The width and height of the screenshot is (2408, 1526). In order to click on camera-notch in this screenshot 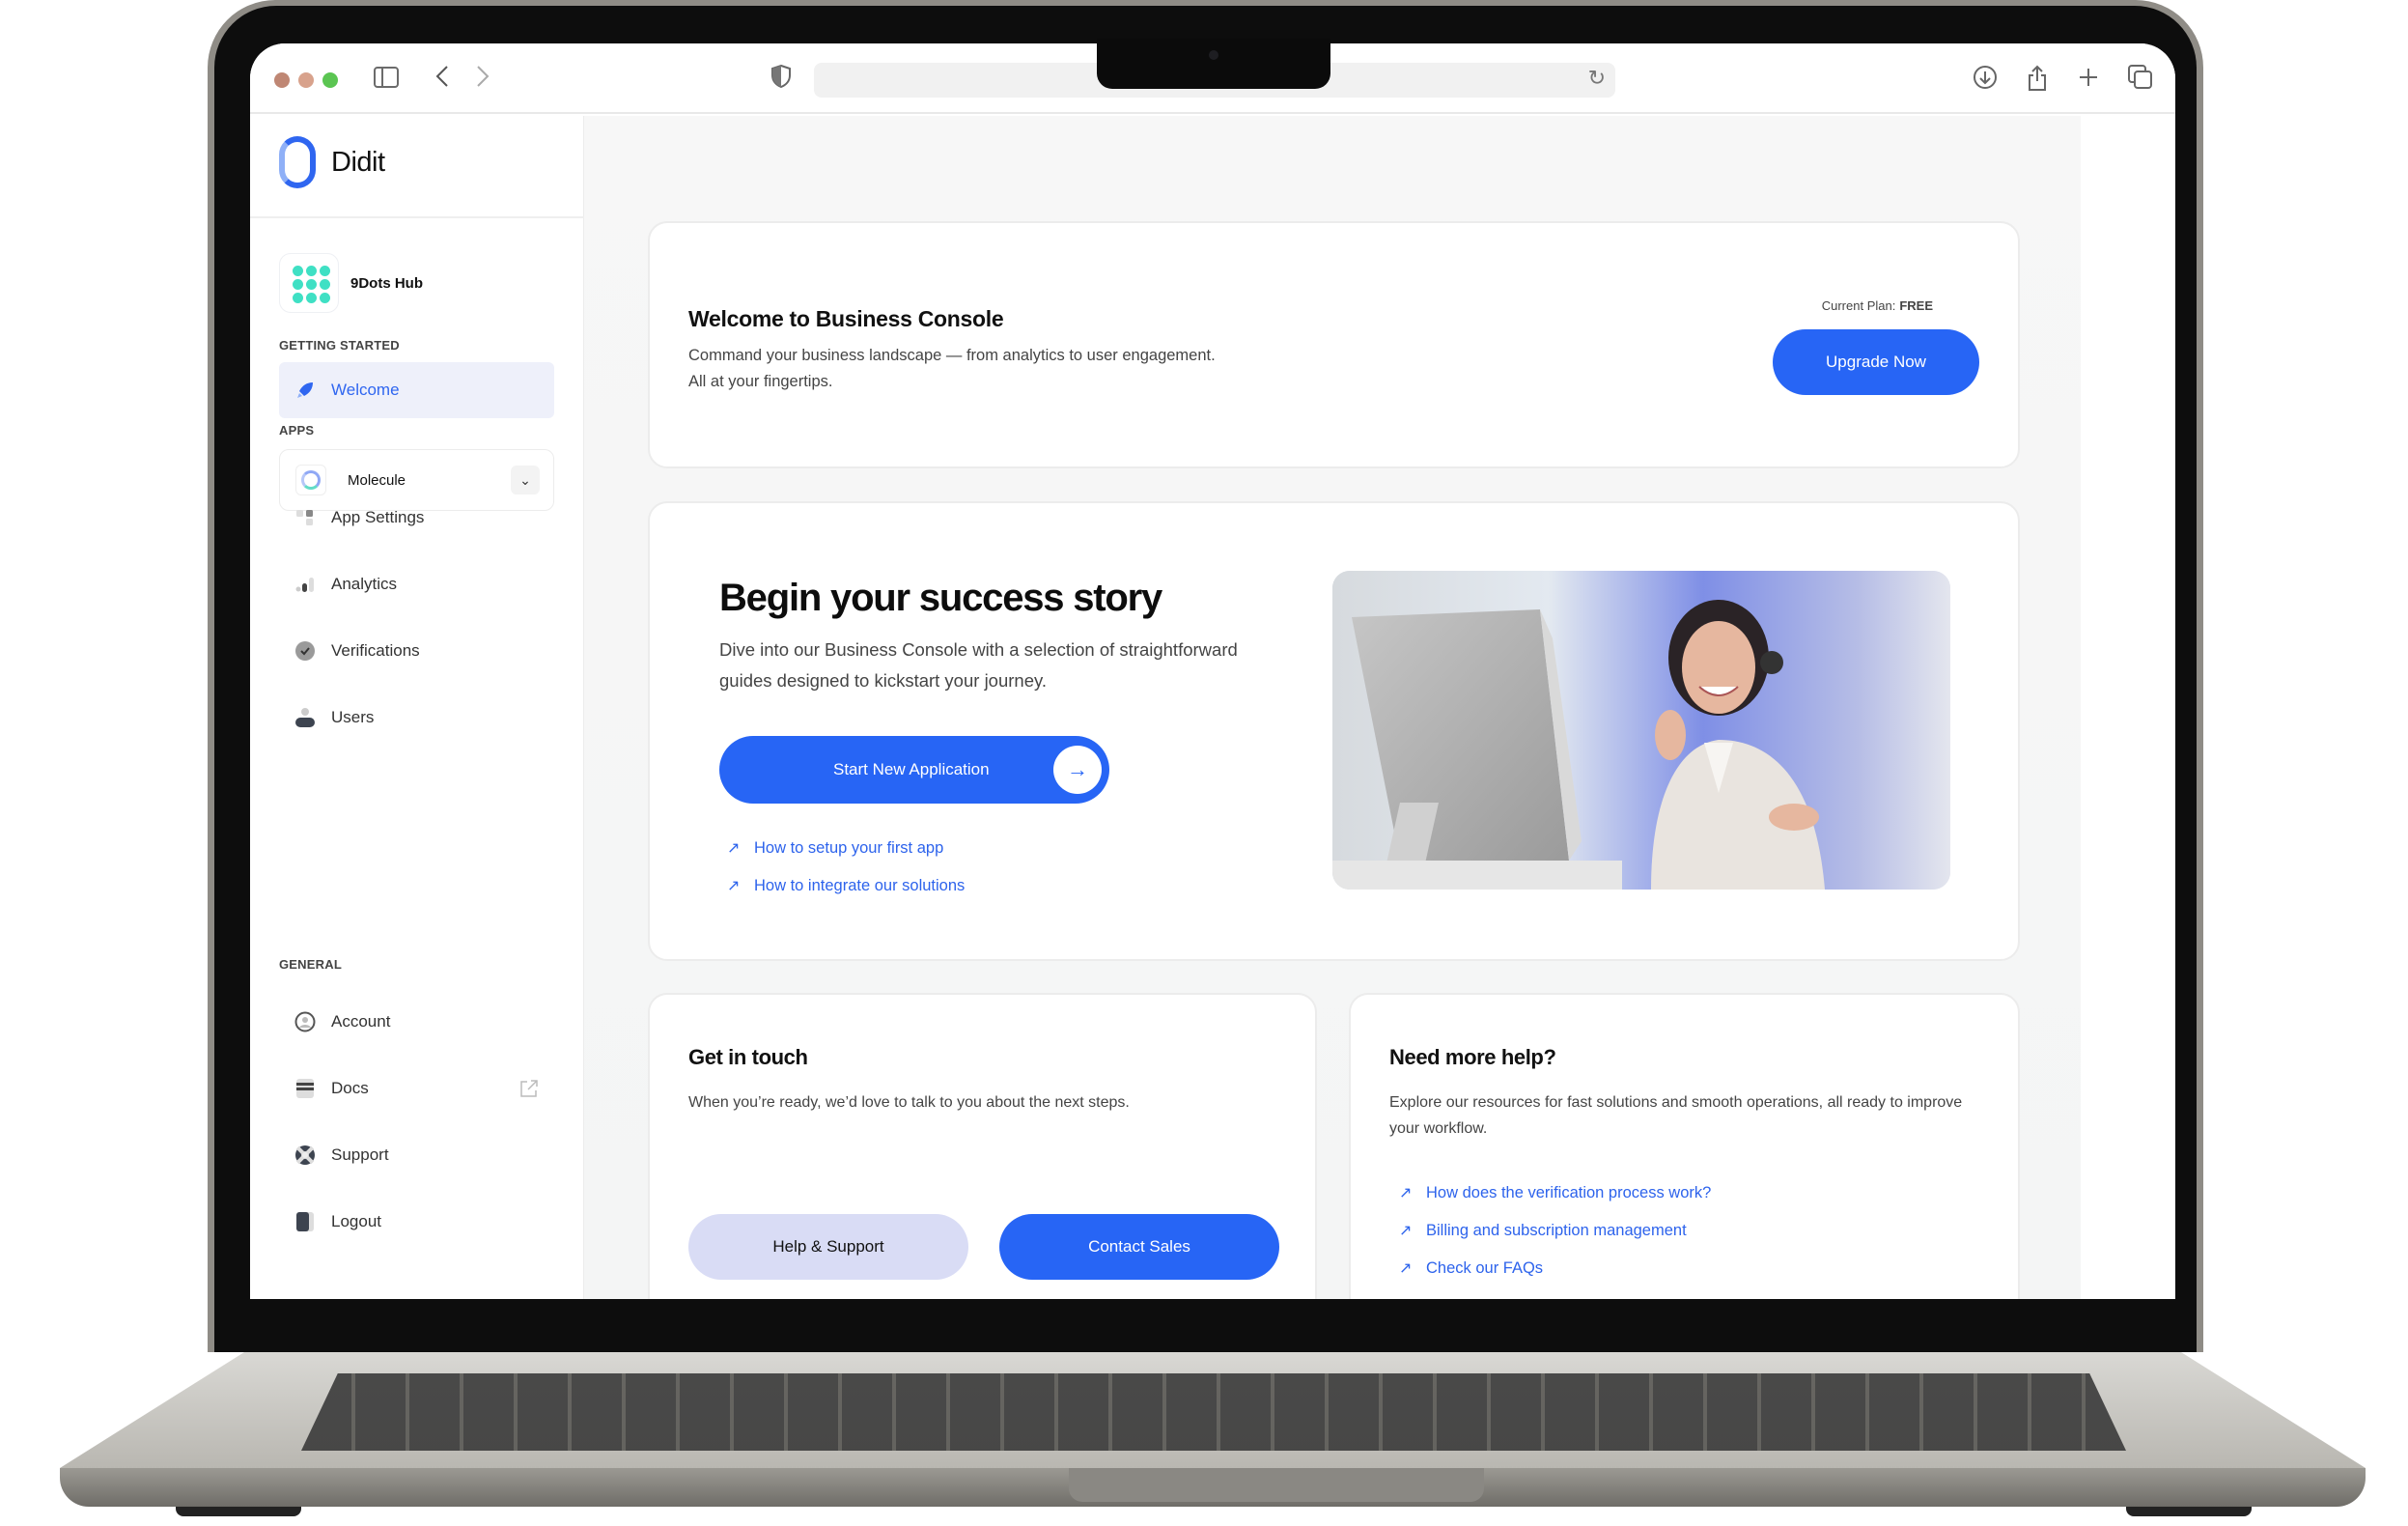, I will do `click(1214, 64)`.